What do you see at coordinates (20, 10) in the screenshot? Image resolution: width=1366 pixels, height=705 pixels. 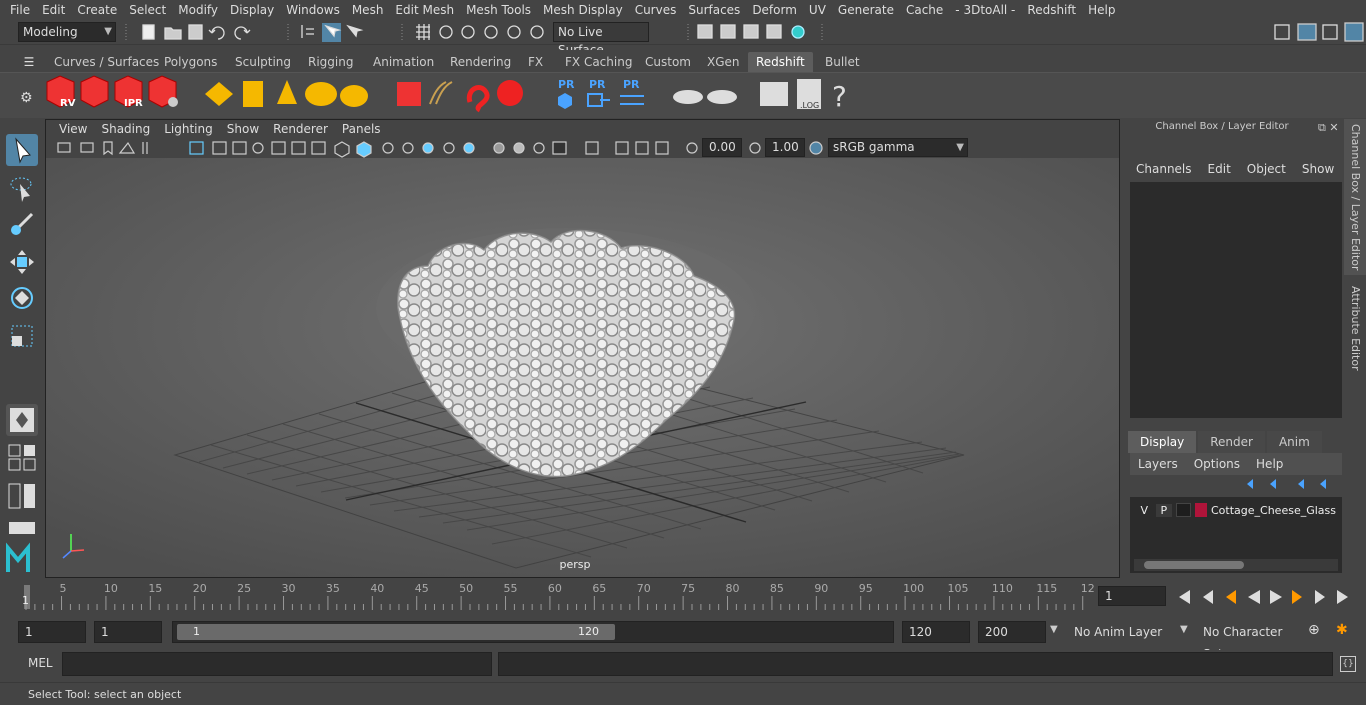 I see `menu-file: File` at bounding box center [20, 10].